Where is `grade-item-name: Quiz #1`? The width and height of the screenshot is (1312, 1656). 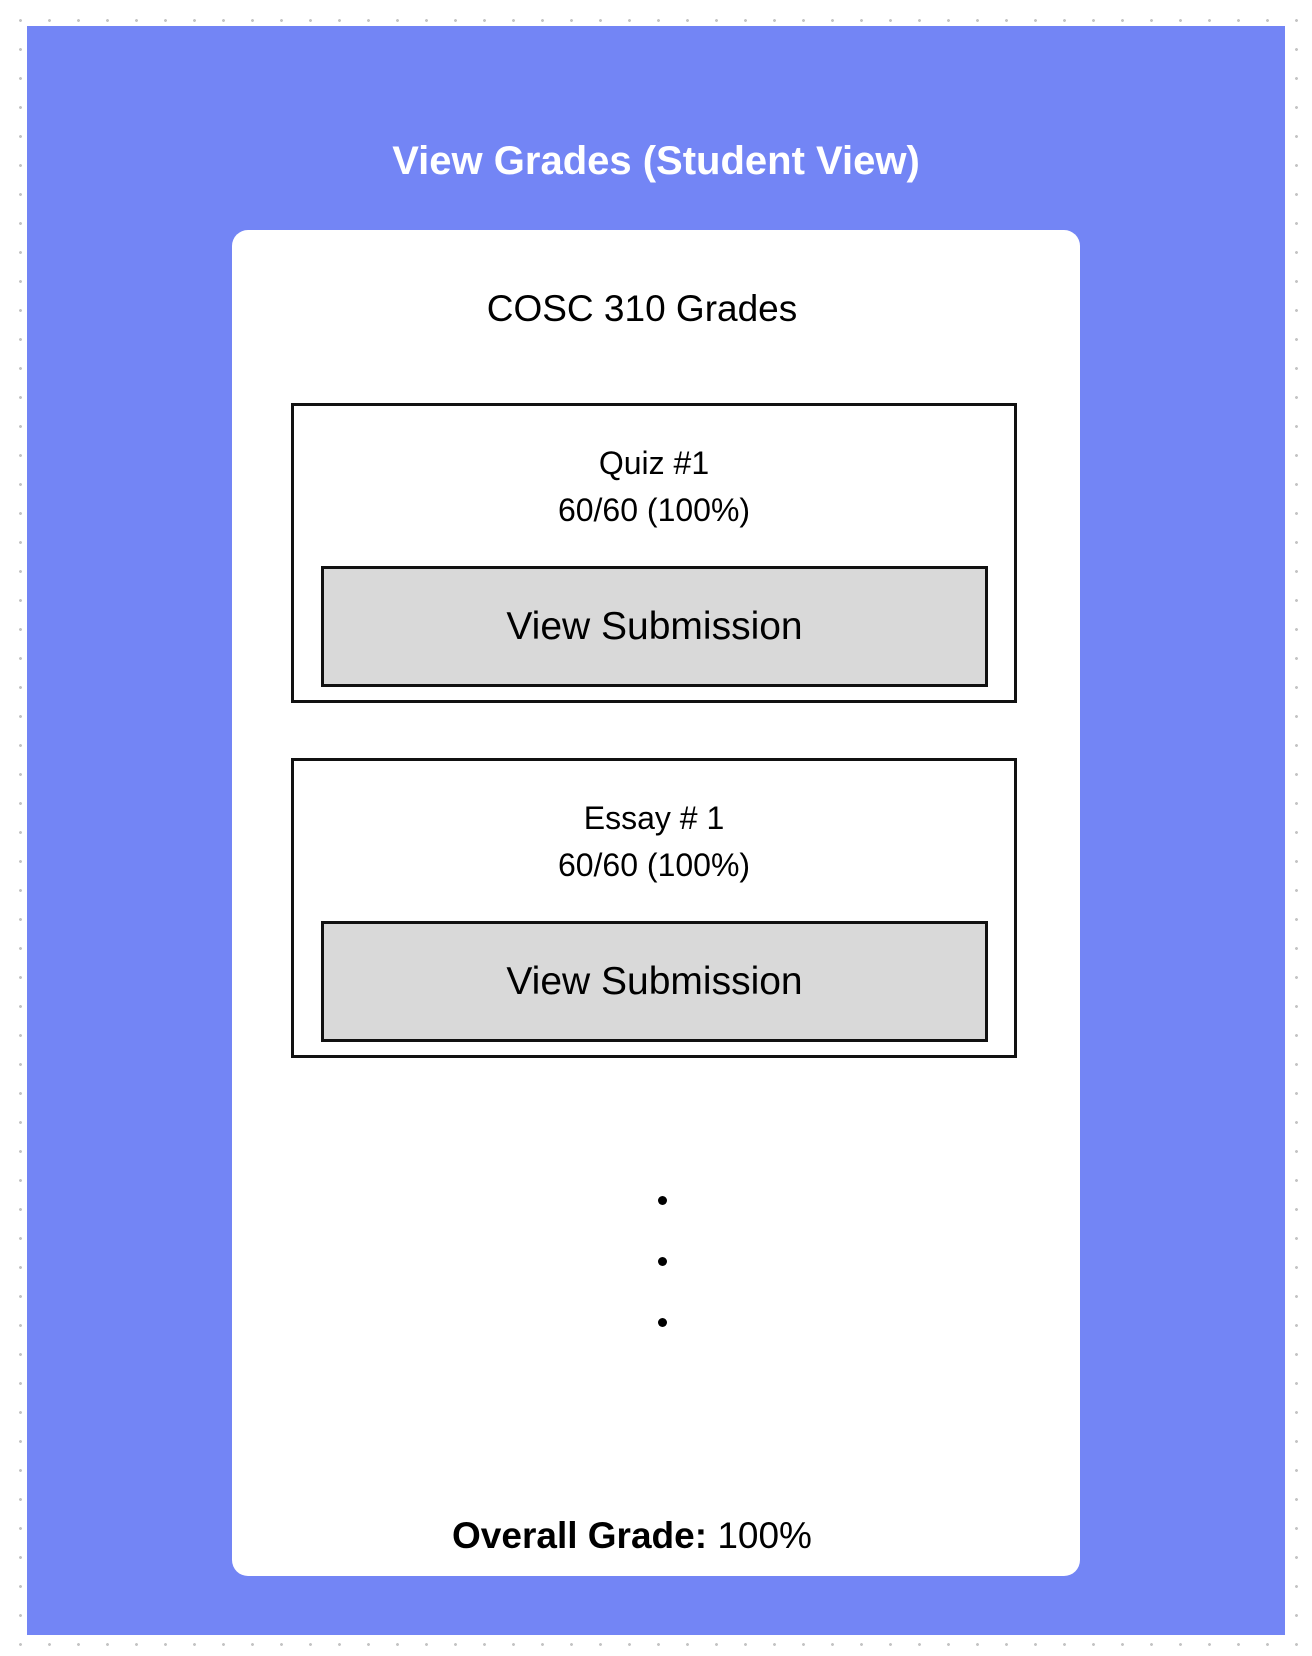
grade-item-name: Quiz #1 is located at coordinates (654, 463).